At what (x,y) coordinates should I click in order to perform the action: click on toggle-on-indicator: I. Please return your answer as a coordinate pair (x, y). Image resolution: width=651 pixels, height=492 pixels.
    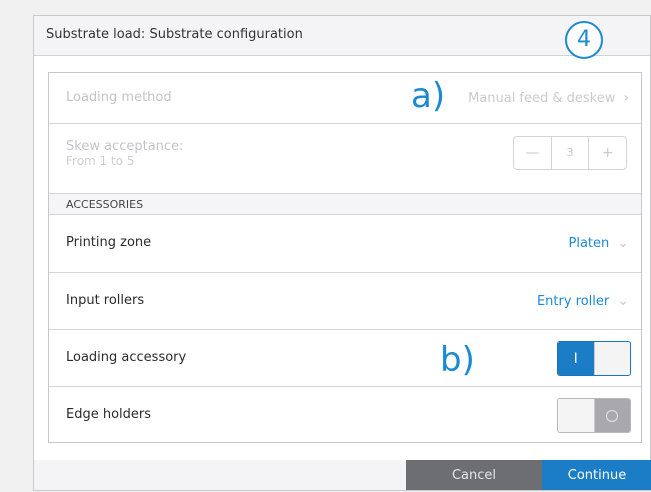
    Looking at the image, I should click on (576, 358).